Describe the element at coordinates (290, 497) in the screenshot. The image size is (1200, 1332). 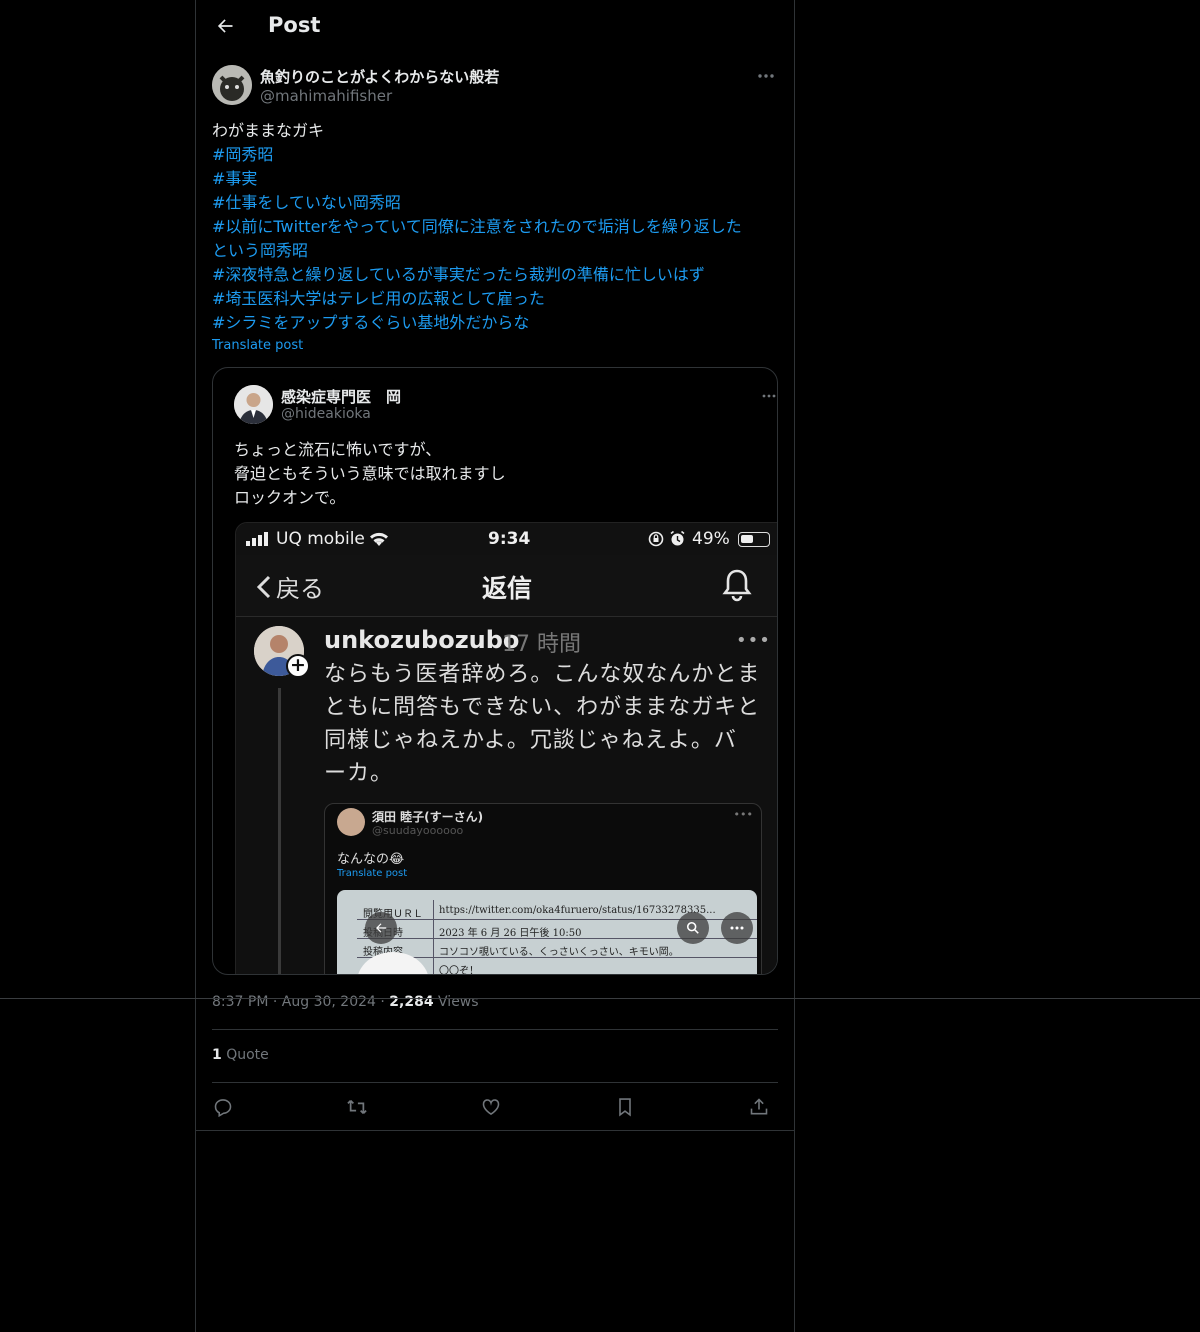
I see `quoted-text-line: ロックオンで。` at that location.